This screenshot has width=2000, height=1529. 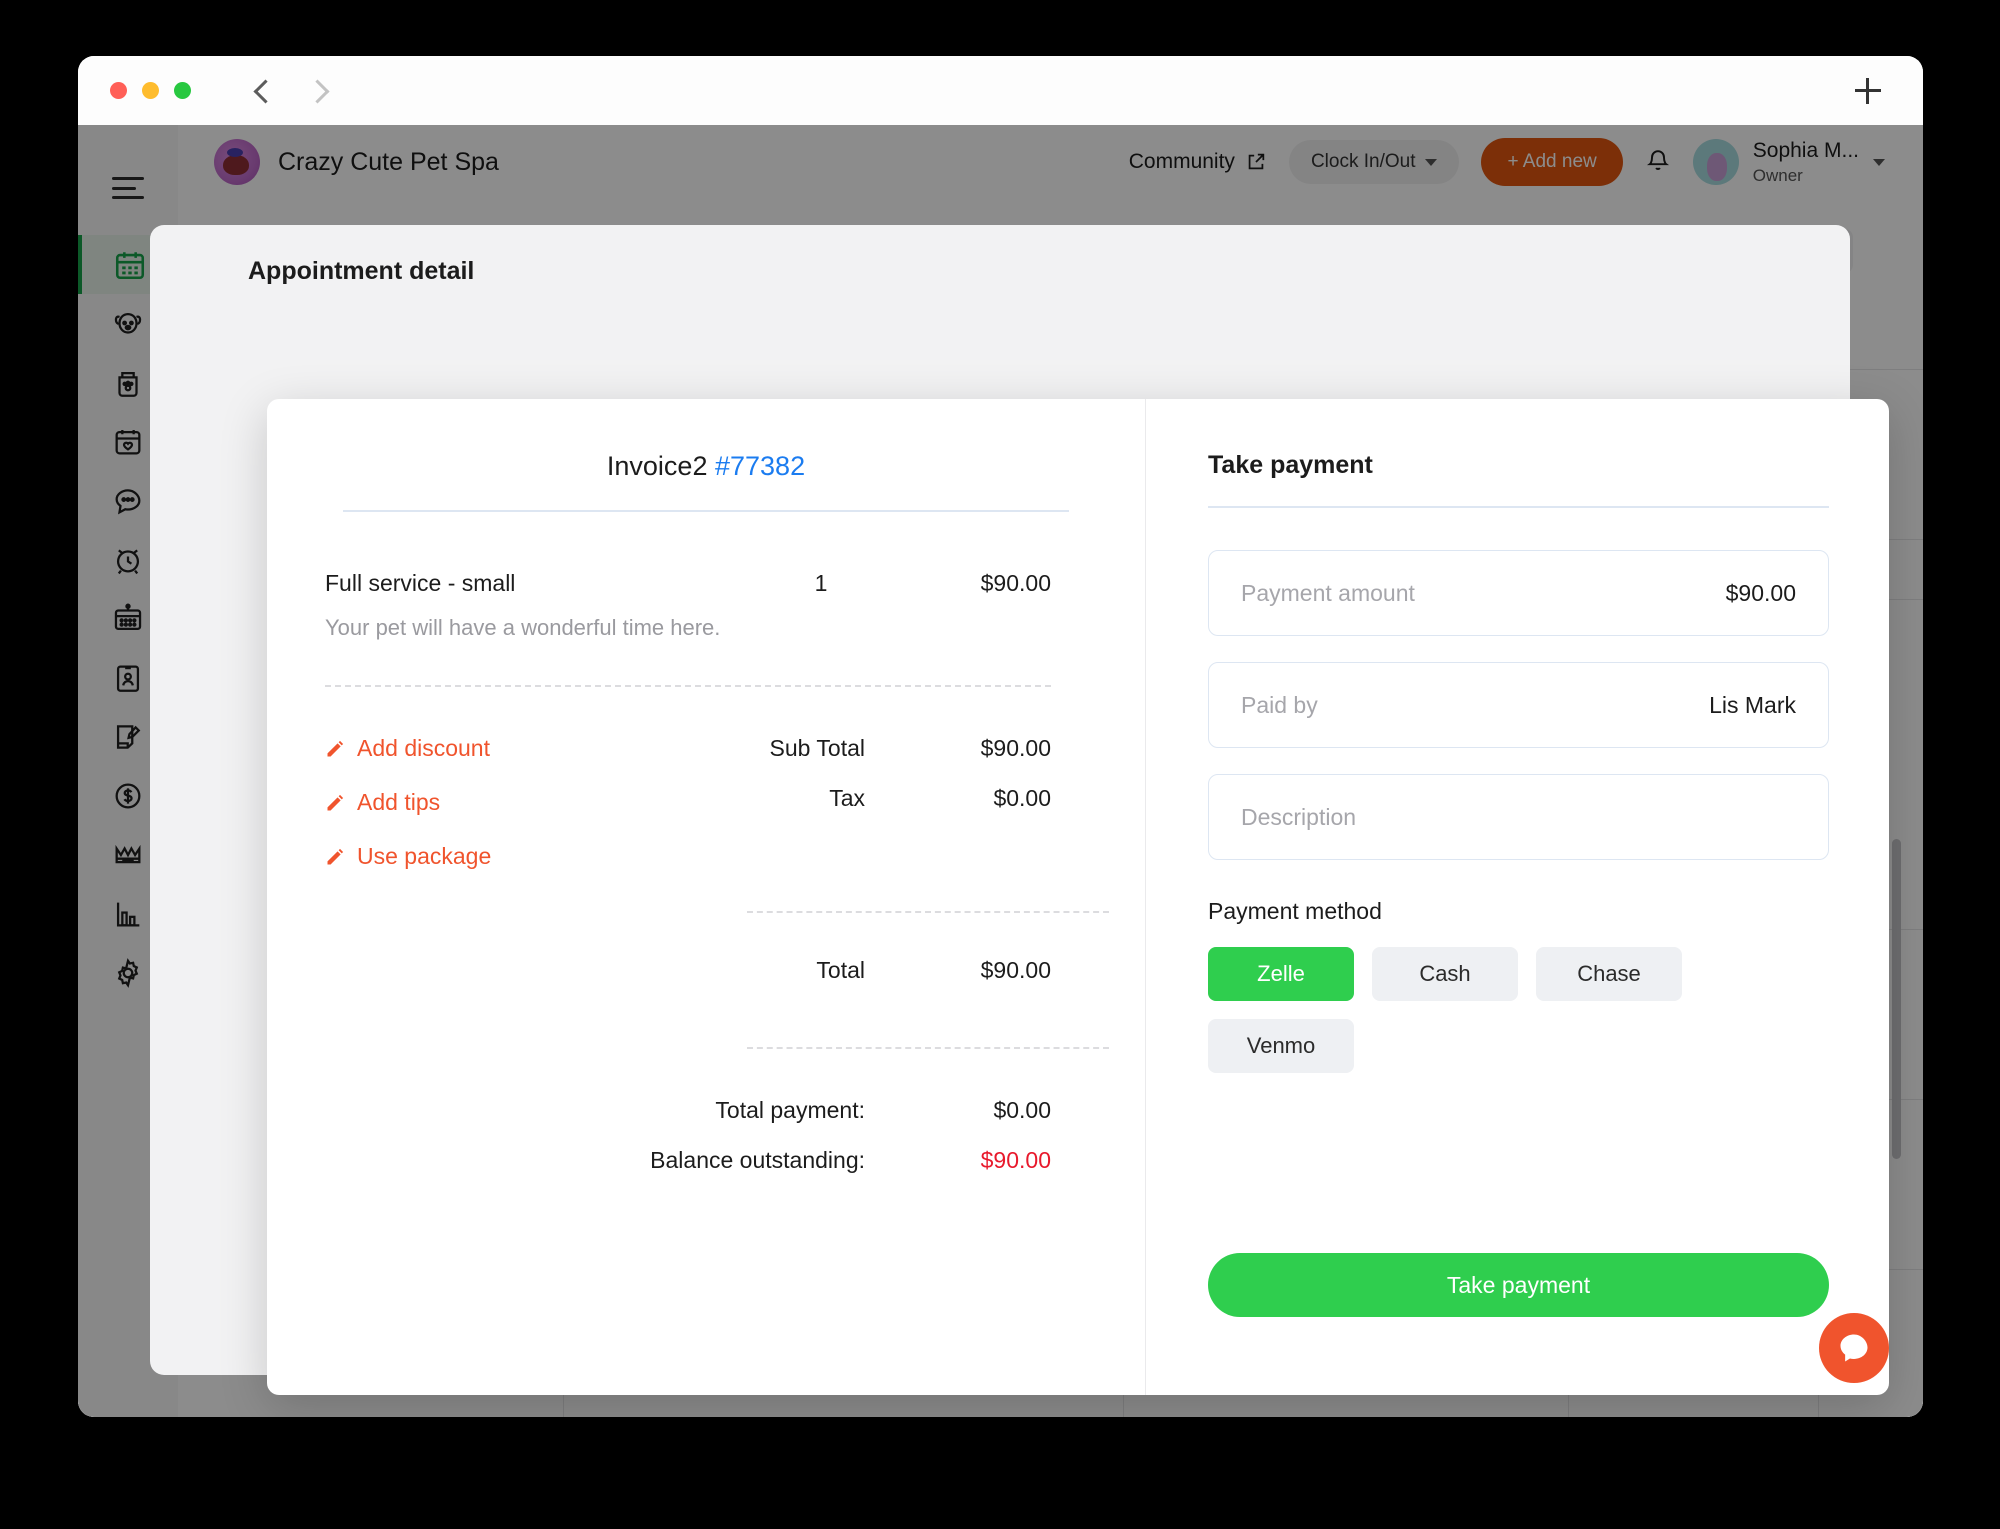 I want to click on paid-by-value: Lis Mark, so click(x=1752, y=704).